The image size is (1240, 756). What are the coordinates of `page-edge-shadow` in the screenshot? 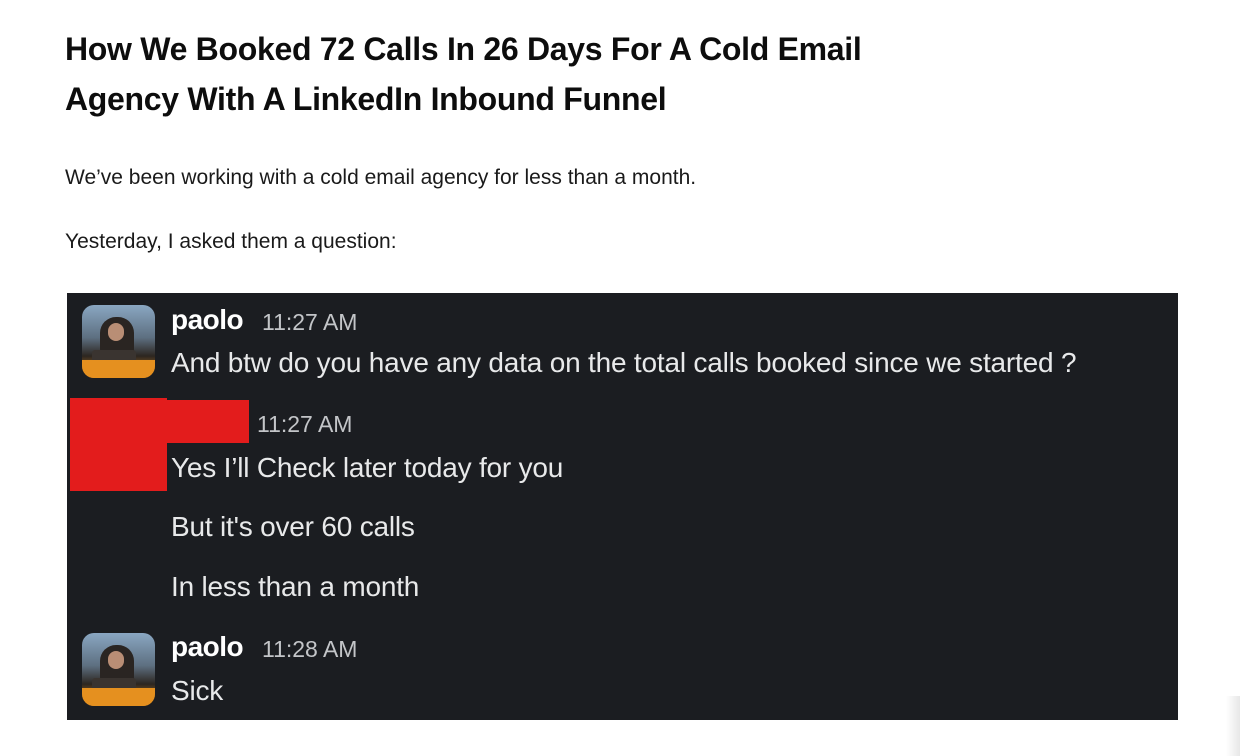 It's located at (1233, 726).